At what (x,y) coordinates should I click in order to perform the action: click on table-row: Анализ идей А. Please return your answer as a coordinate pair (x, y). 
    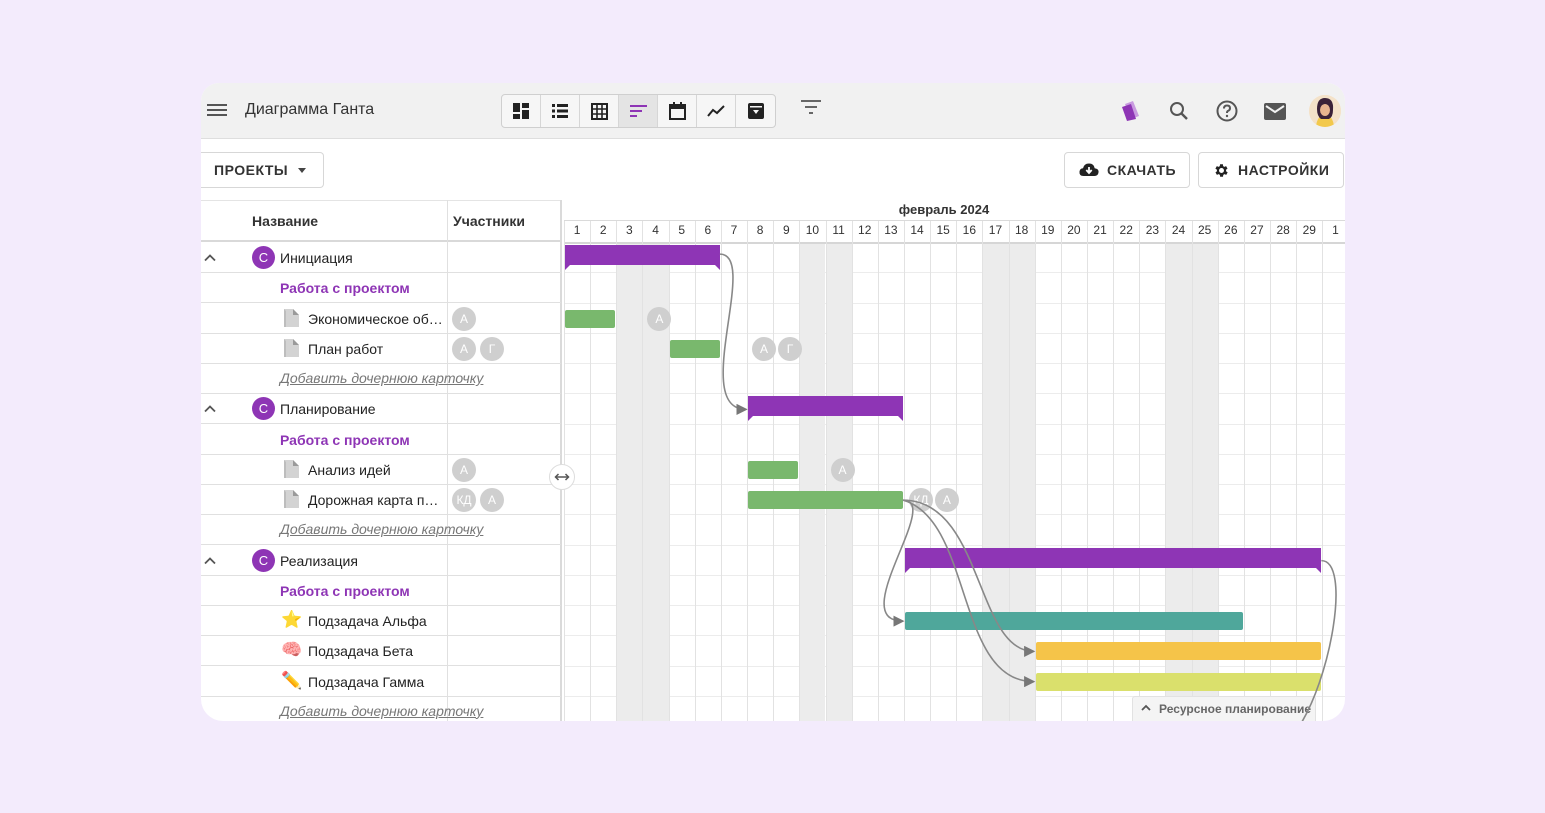
    Looking at the image, I should click on (381, 470).